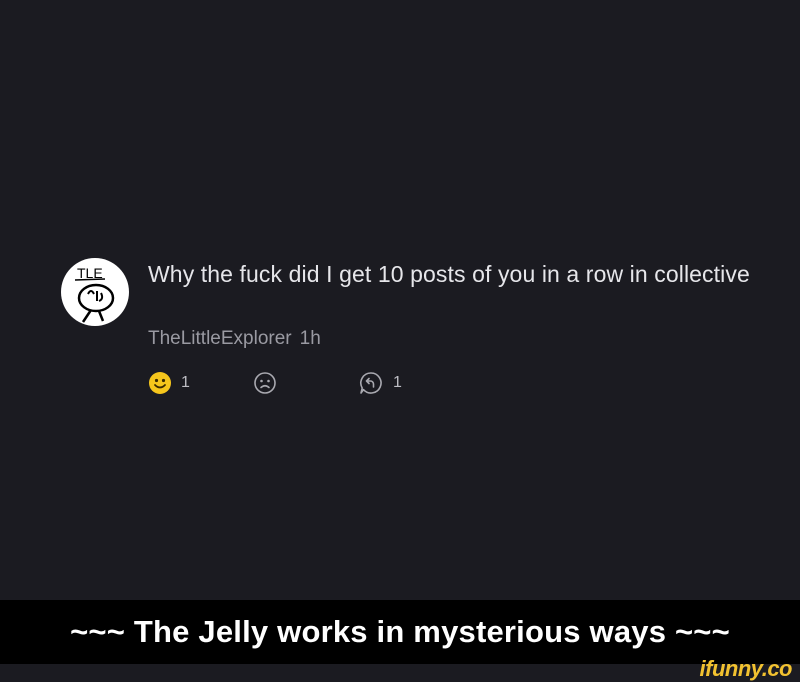 The width and height of the screenshot is (800, 682). I want to click on reply-bubble-icon, so click(371, 383).